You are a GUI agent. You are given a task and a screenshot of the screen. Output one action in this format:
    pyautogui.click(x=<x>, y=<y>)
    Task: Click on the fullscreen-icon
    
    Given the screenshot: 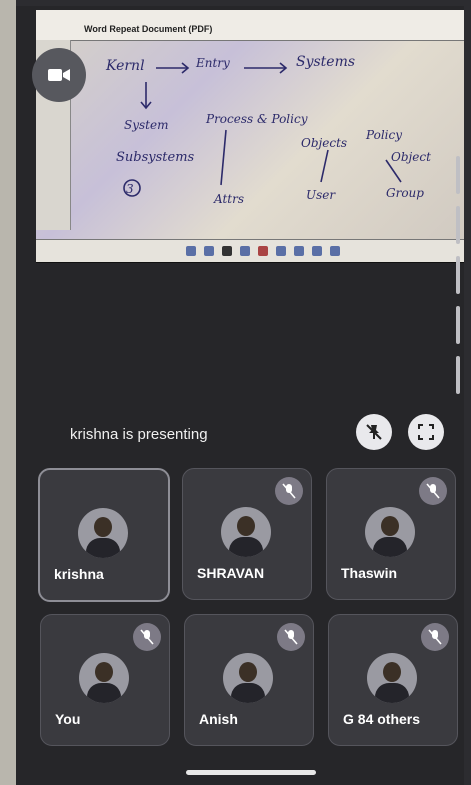 What is the action you would take?
    pyautogui.click(x=426, y=432)
    